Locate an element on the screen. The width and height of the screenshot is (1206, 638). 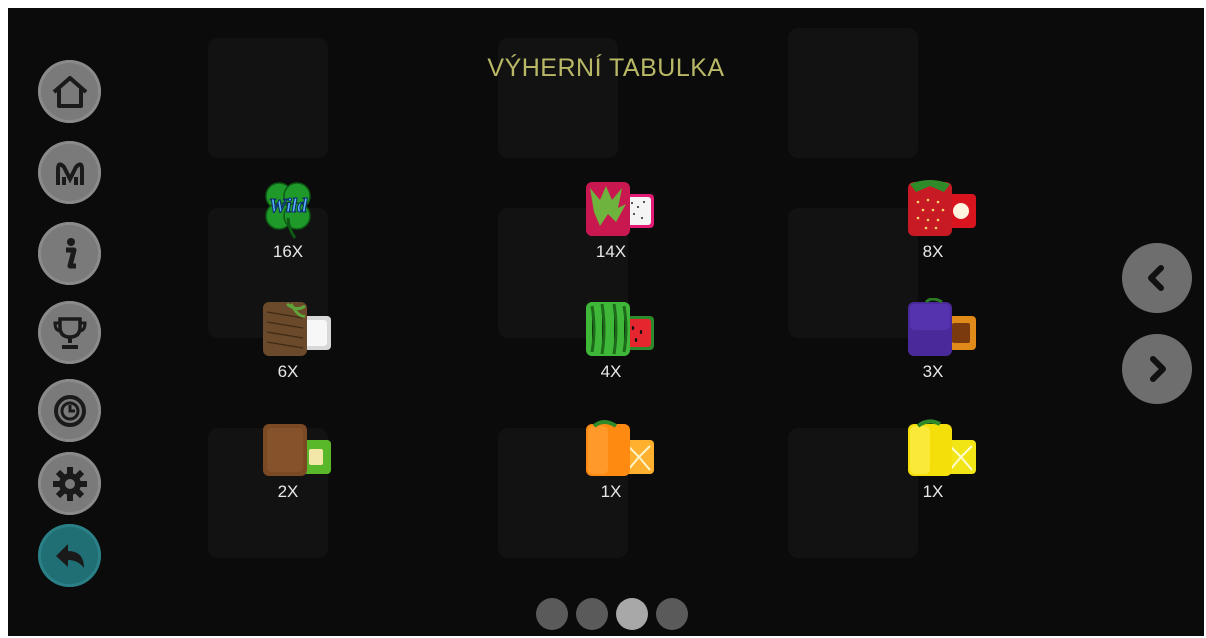
lemon-icon is located at coordinates (942, 447).